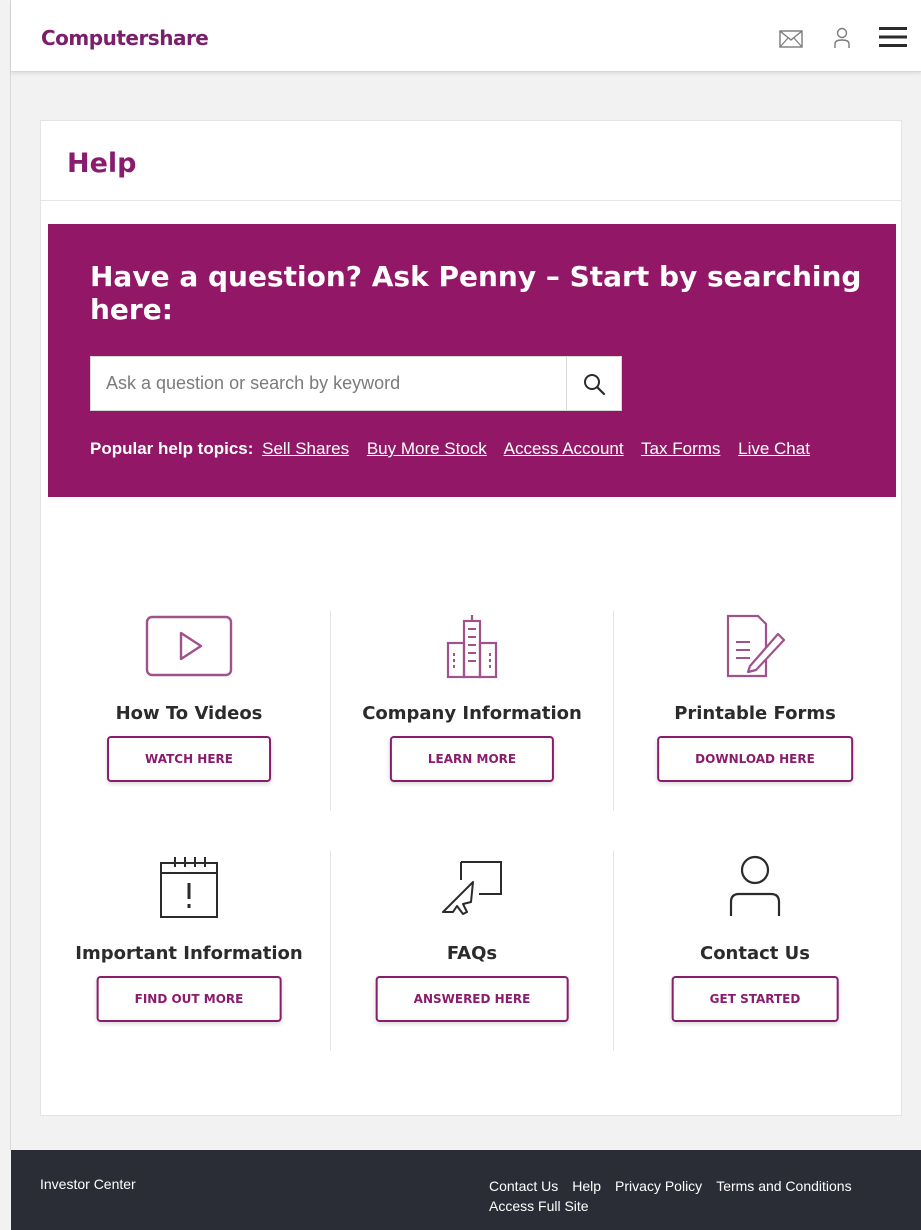 The height and width of the screenshot is (1230, 921). I want to click on search-icon, so click(595, 384).